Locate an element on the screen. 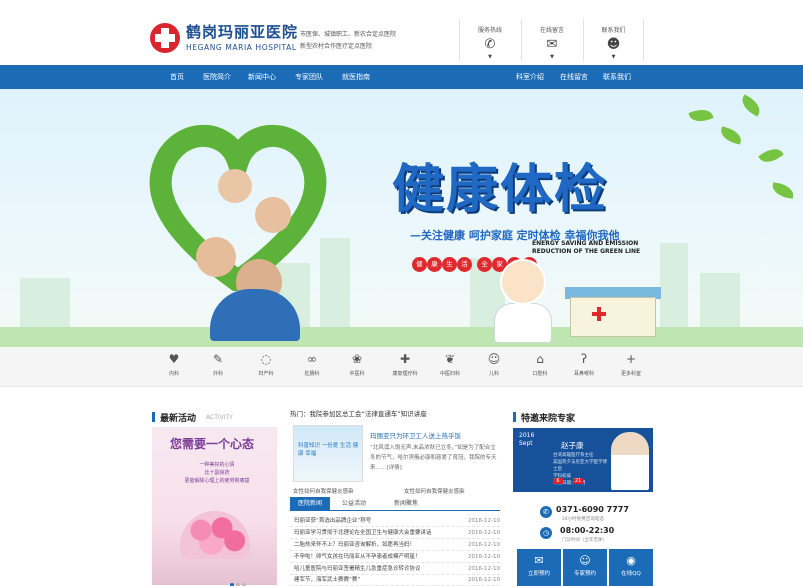 The height and width of the screenshot is (586, 803). leaf-decoration is located at coordinates (751, 105).